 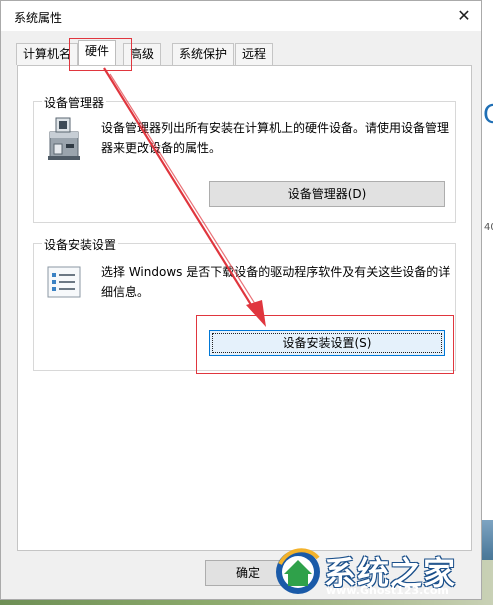 I want to click on watermark-logo: 系统之家 www.Ghost123.com, so click(x=379, y=570).